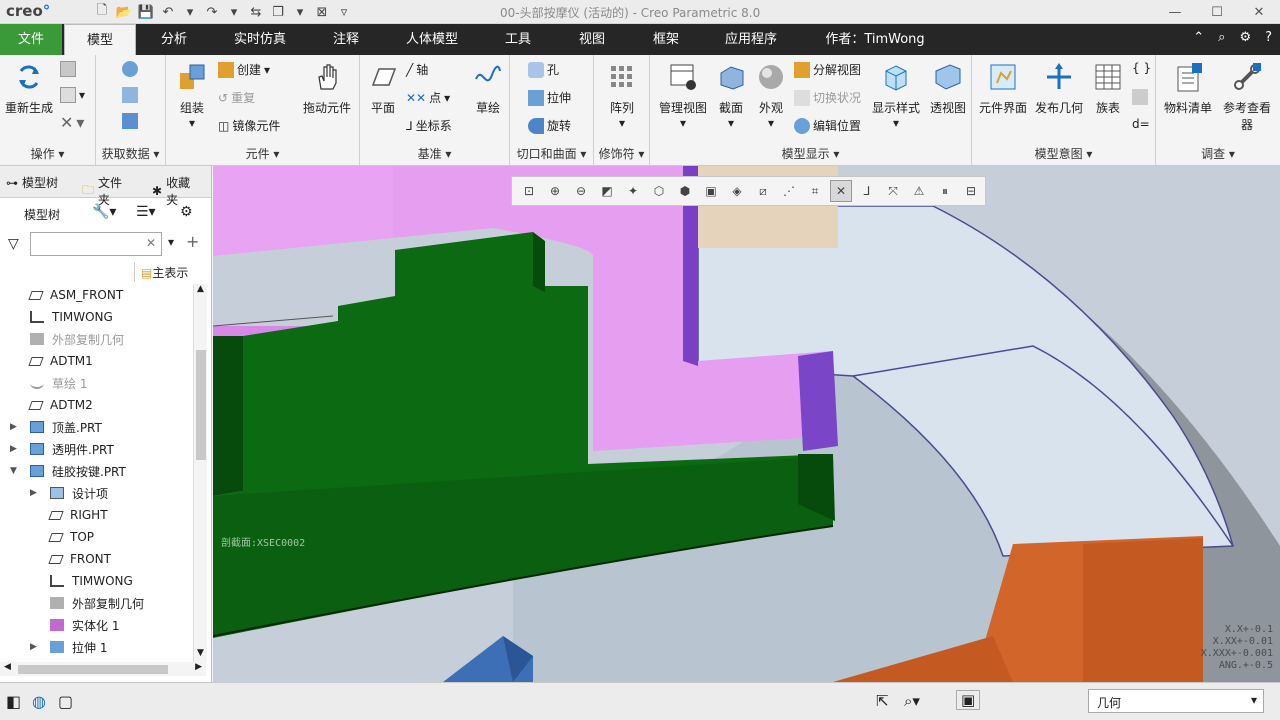  What do you see at coordinates (244, 69) in the screenshot?
I see `create-button: 创建 ▾` at bounding box center [244, 69].